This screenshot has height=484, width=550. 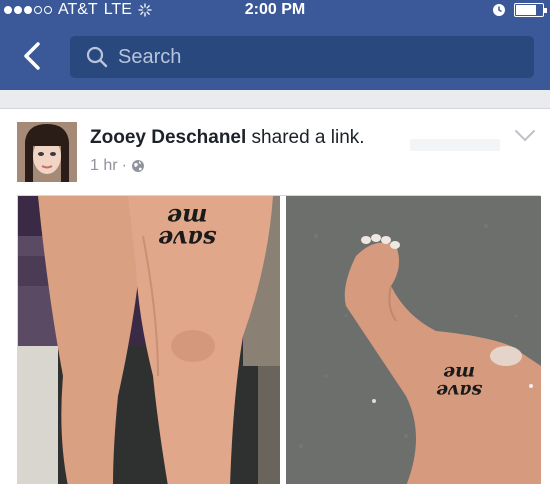 I want to click on back-arrow-icon, so click(x=32, y=56).